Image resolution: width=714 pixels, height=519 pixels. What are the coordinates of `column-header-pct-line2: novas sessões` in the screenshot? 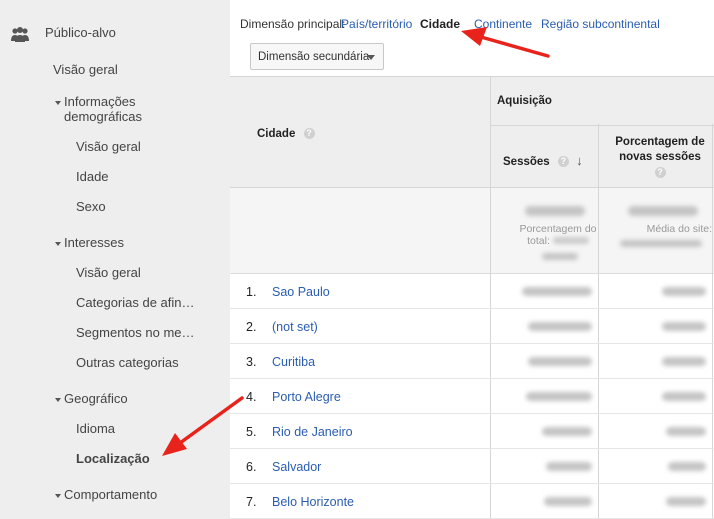 It's located at (660, 157).